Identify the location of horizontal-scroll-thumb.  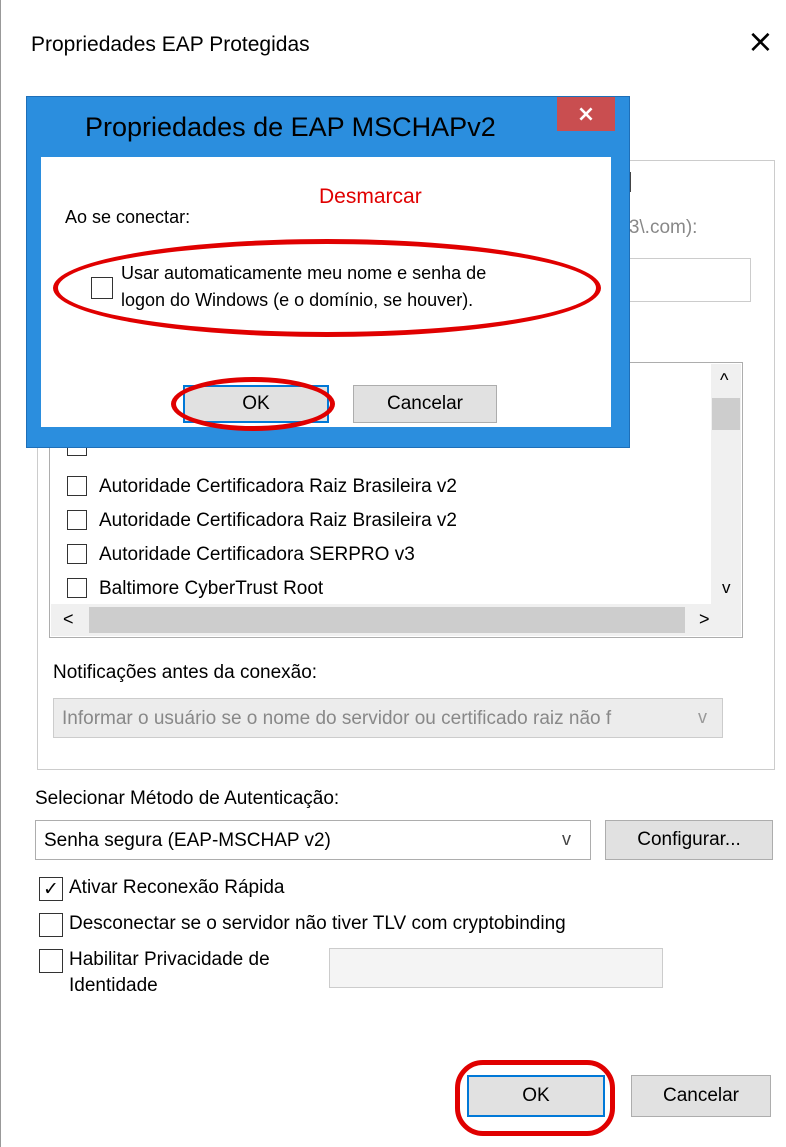
(387, 620).